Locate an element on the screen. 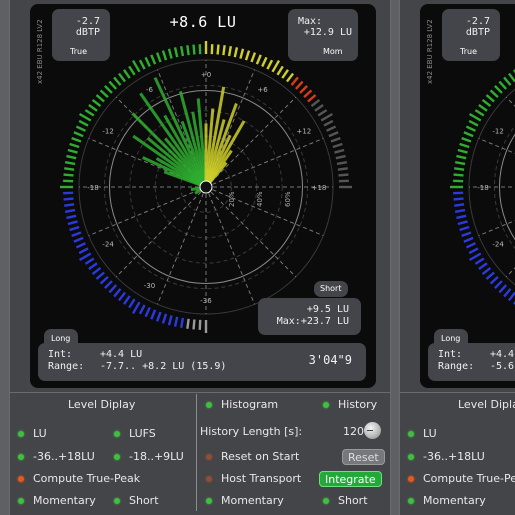 The width and height of the screenshot is (515, 515). scale-label: -24 is located at coordinates (108, 245).